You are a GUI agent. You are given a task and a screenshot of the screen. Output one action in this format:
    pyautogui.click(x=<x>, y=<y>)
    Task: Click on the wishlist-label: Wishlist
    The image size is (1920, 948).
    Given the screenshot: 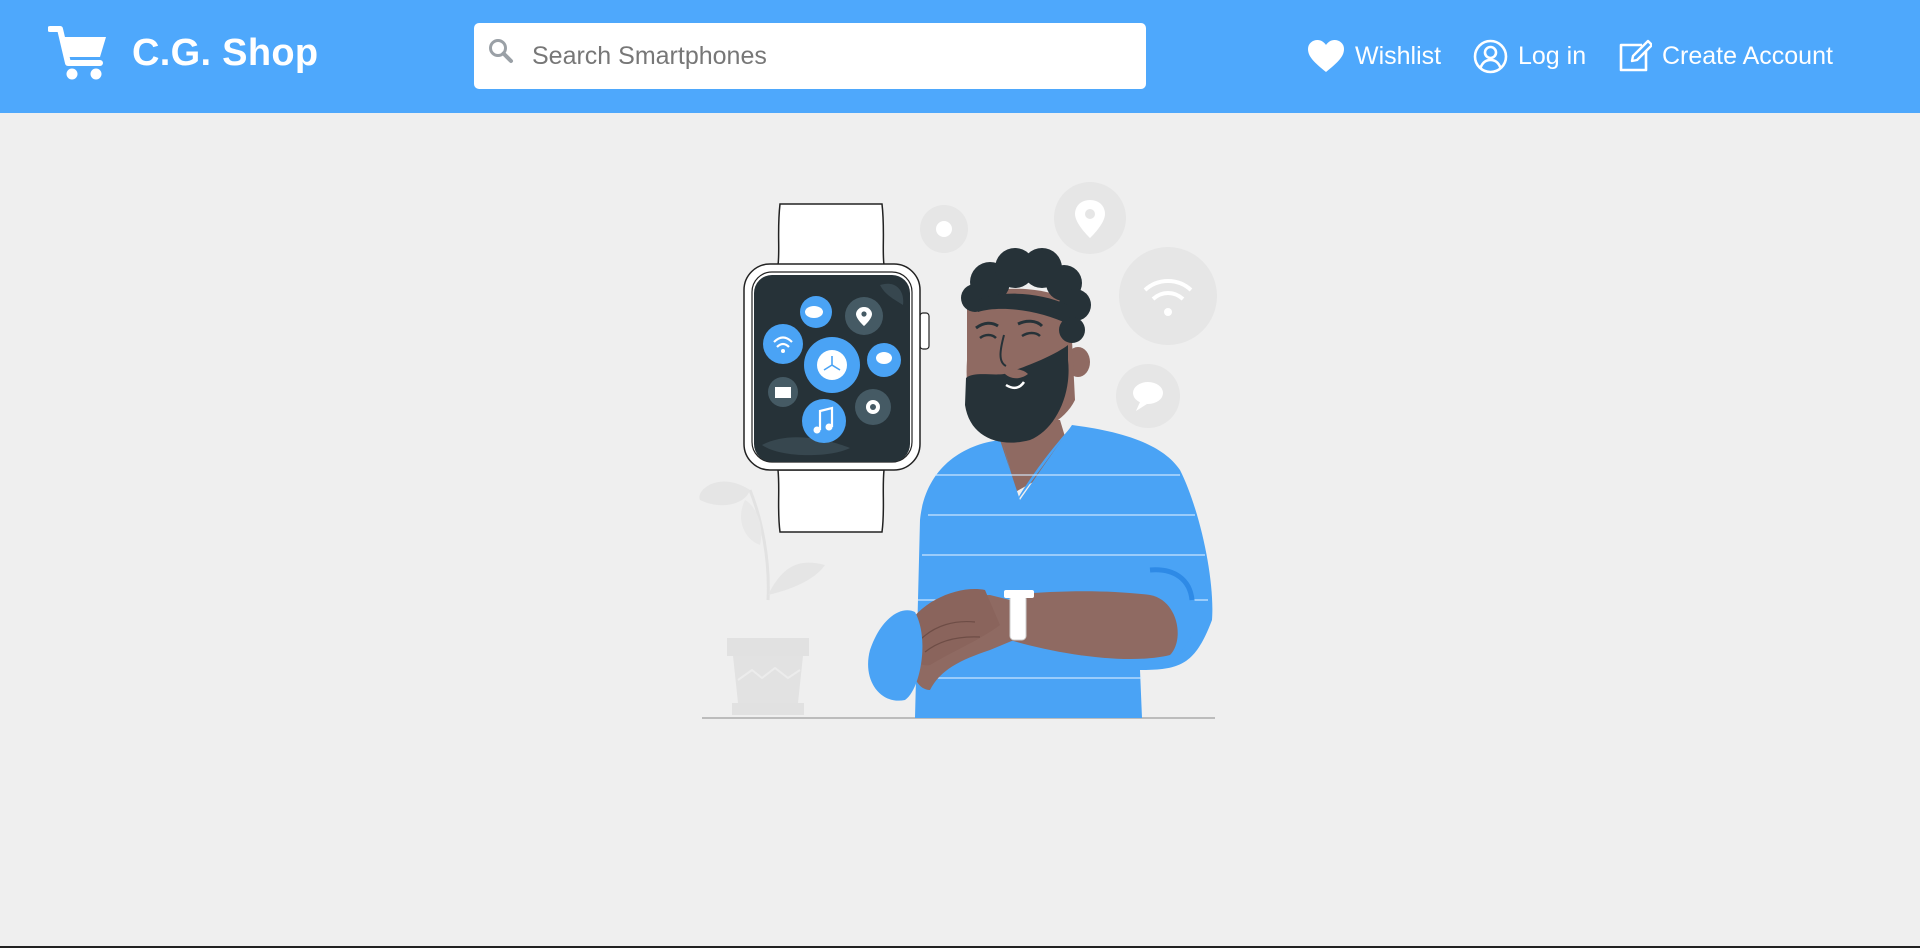 What is the action you would take?
    pyautogui.click(x=1398, y=55)
    